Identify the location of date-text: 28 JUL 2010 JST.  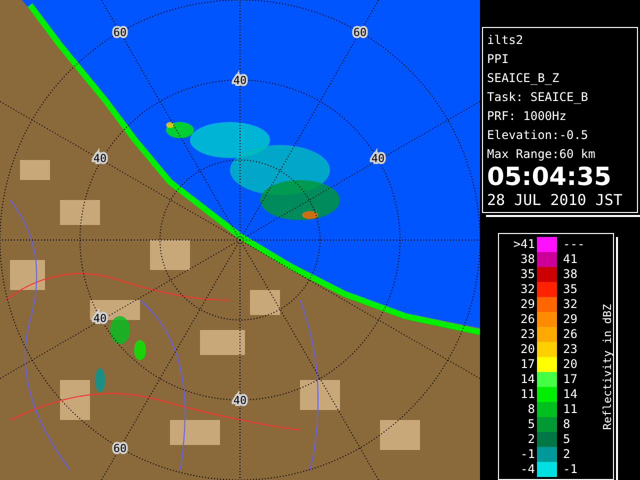
(555, 200).